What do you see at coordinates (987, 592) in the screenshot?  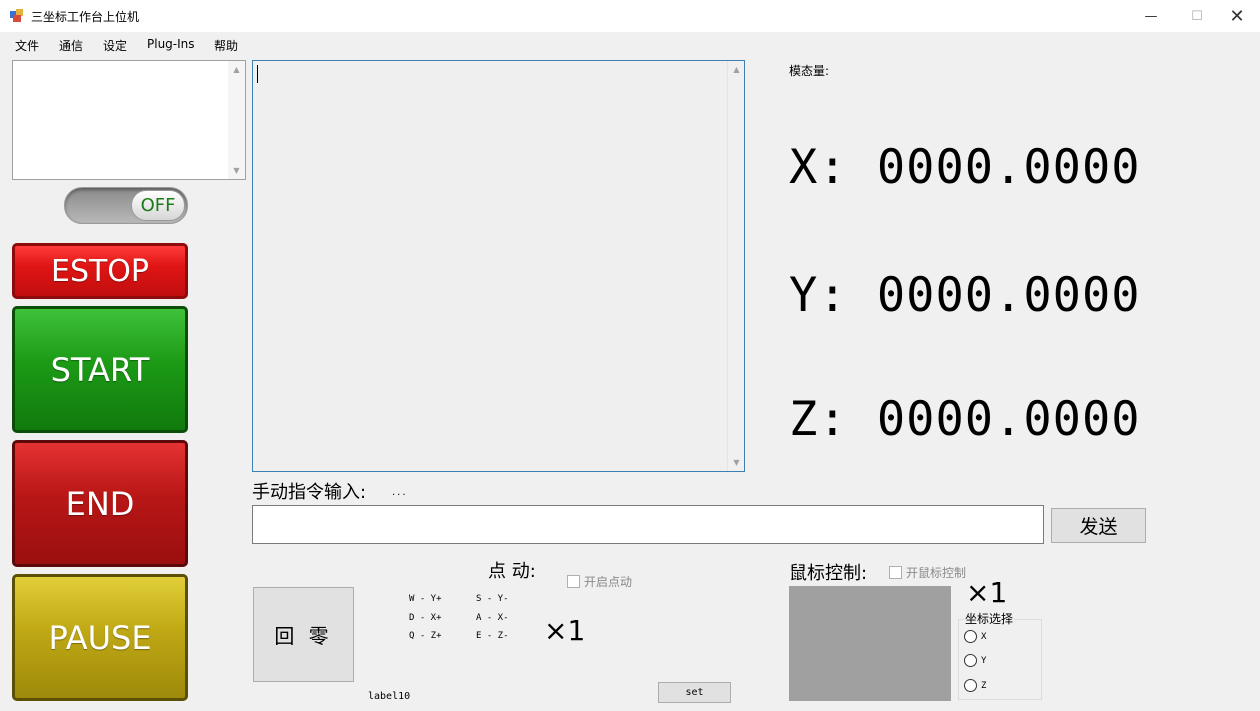 I see `mouse-multiplier: ×1` at bounding box center [987, 592].